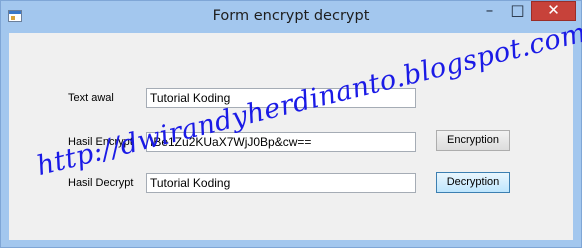 The height and width of the screenshot is (248, 582). Describe the element at coordinates (473, 140) in the screenshot. I see `encryption-button: Encryption` at that location.